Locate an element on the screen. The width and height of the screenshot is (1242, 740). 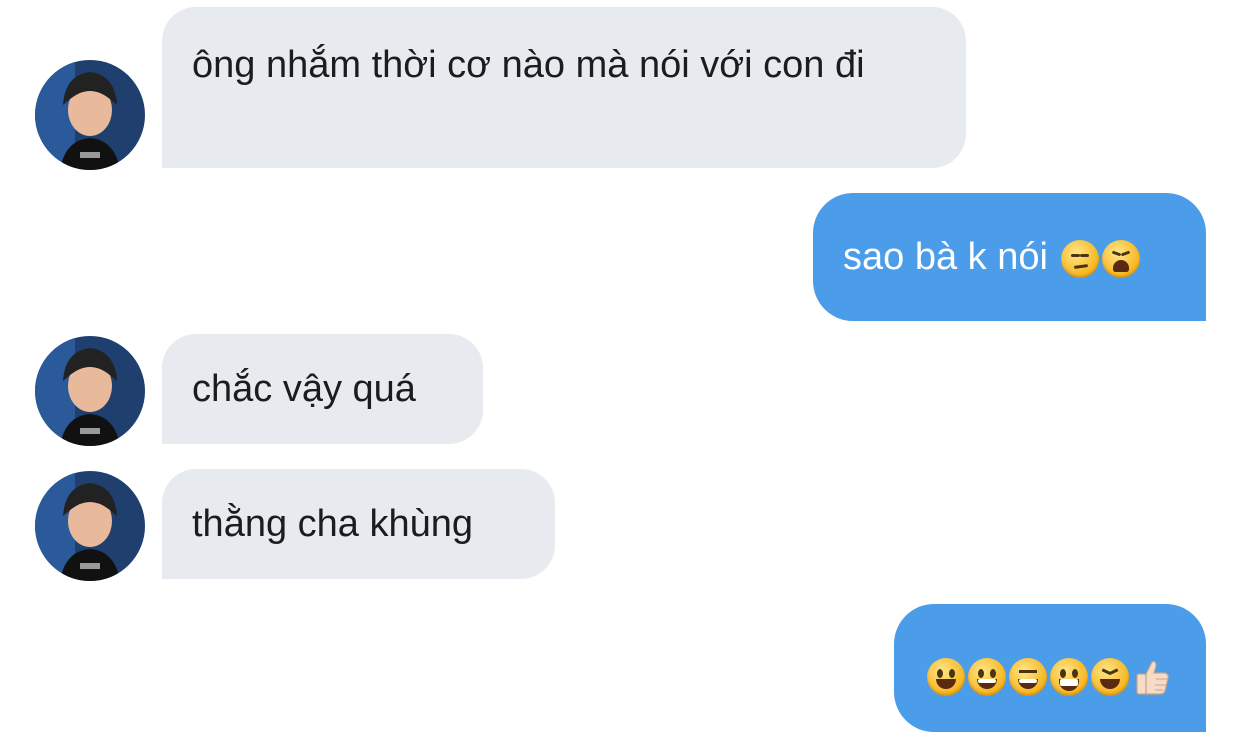
thumbs-up-icon is located at coordinates (1152, 677).